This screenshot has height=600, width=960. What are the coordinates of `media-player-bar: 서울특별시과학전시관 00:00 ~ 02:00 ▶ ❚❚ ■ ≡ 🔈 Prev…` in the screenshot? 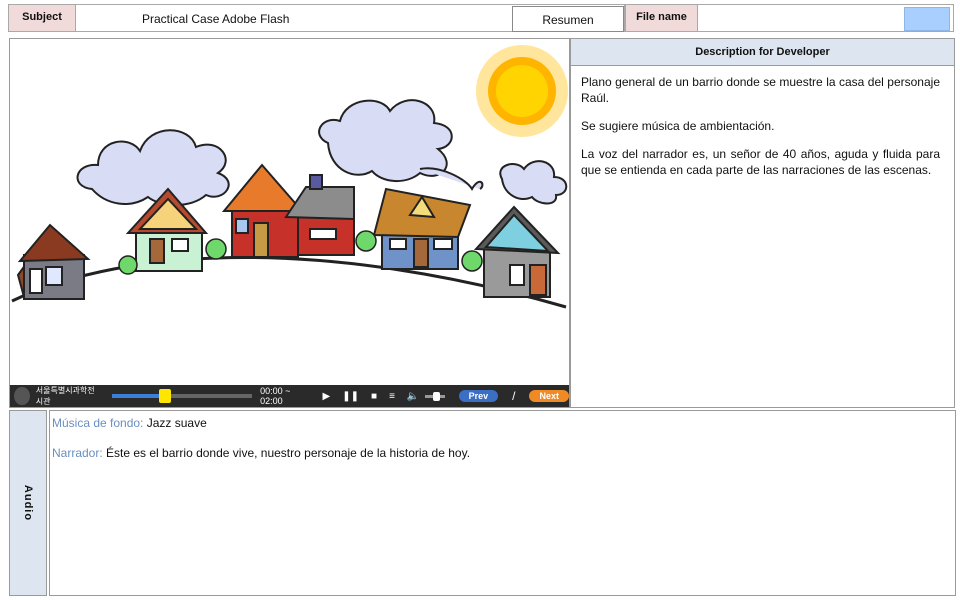 It's located at (289, 396).